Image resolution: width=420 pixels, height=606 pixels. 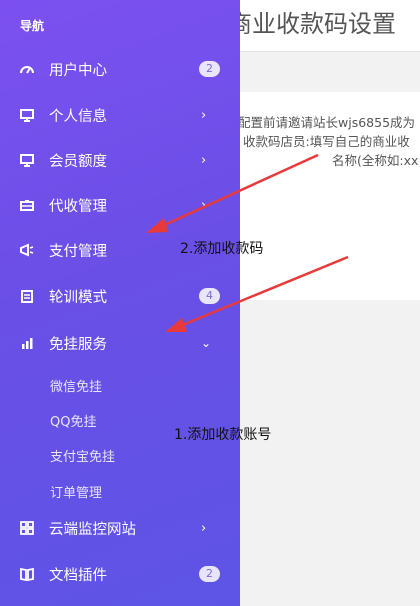 What do you see at coordinates (27, 296) in the screenshot?
I see `calendar-icon` at bounding box center [27, 296].